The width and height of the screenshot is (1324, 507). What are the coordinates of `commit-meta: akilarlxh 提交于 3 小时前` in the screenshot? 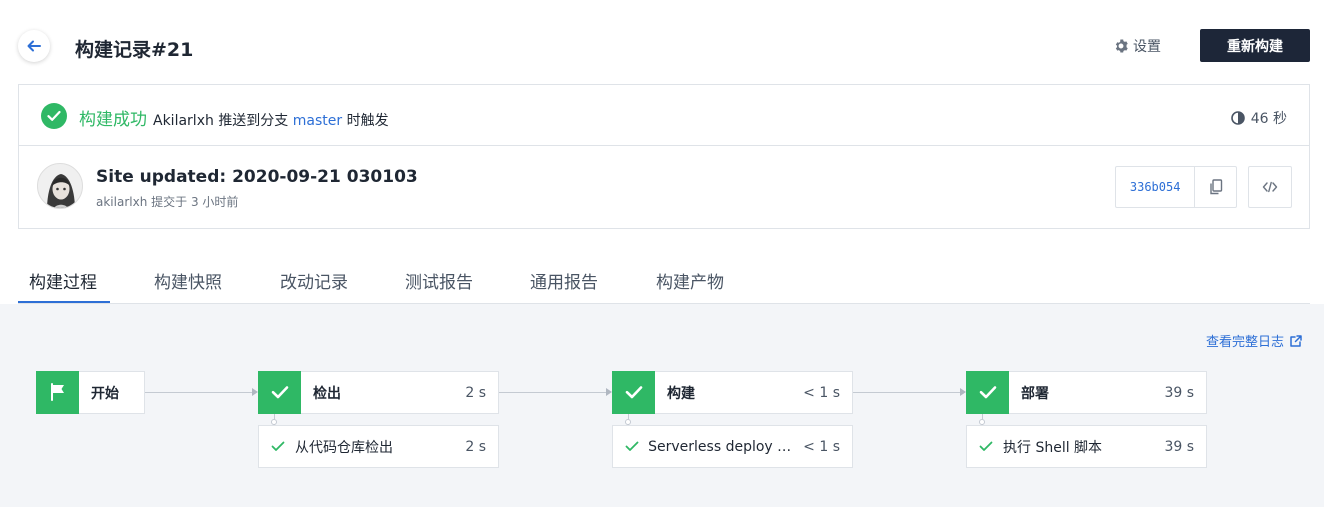 It's located at (167, 201).